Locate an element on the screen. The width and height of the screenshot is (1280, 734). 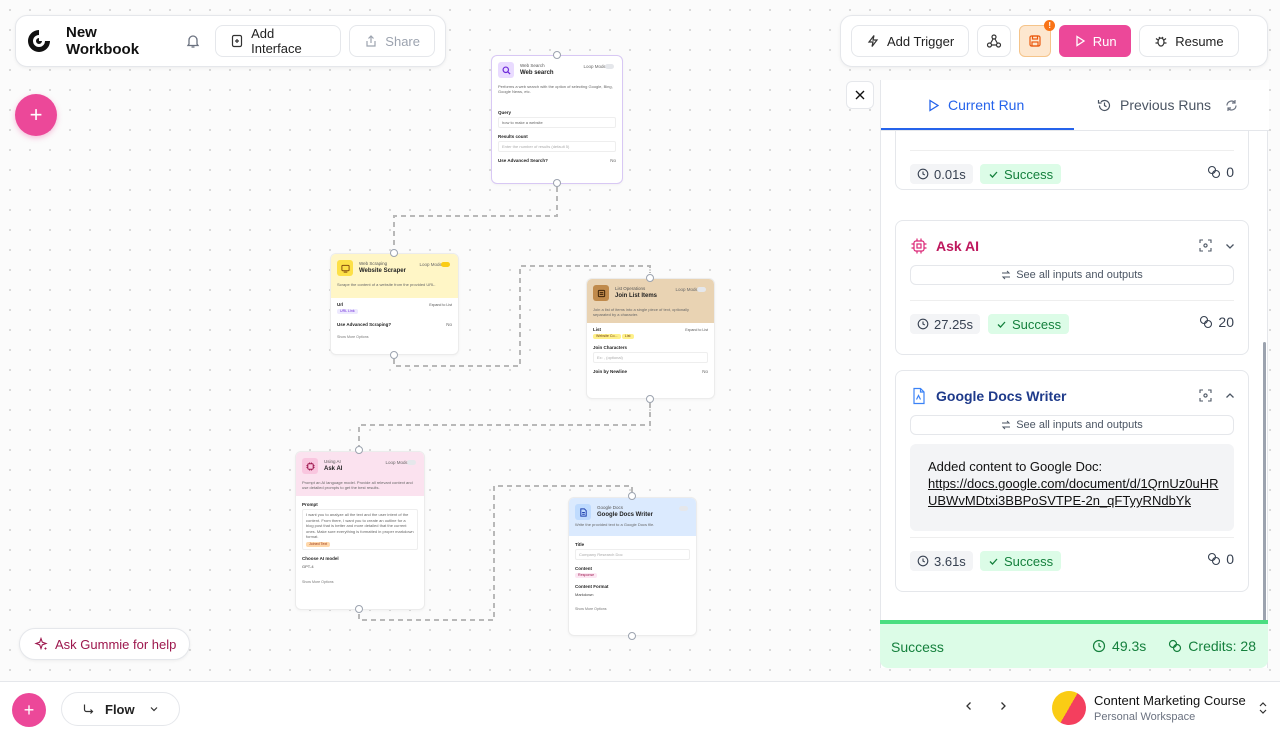
chevron-right-icon is located at coordinates (1003, 706).